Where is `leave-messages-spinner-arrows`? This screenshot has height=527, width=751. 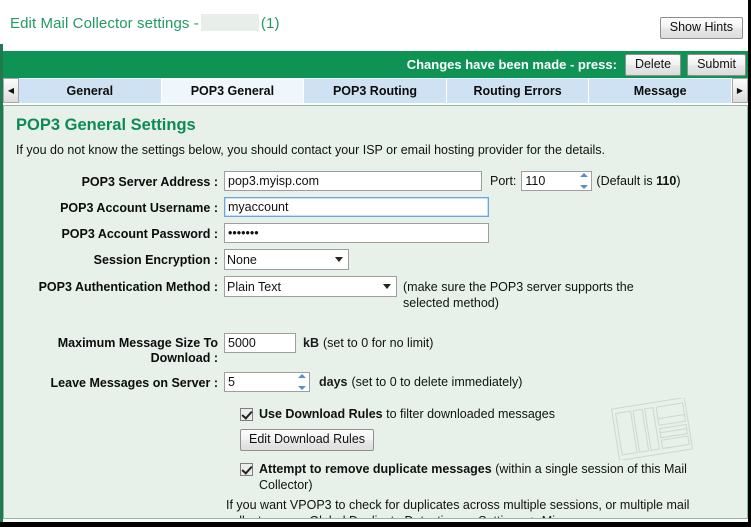 leave-messages-spinner-arrows is located at coordinates (301, 382).